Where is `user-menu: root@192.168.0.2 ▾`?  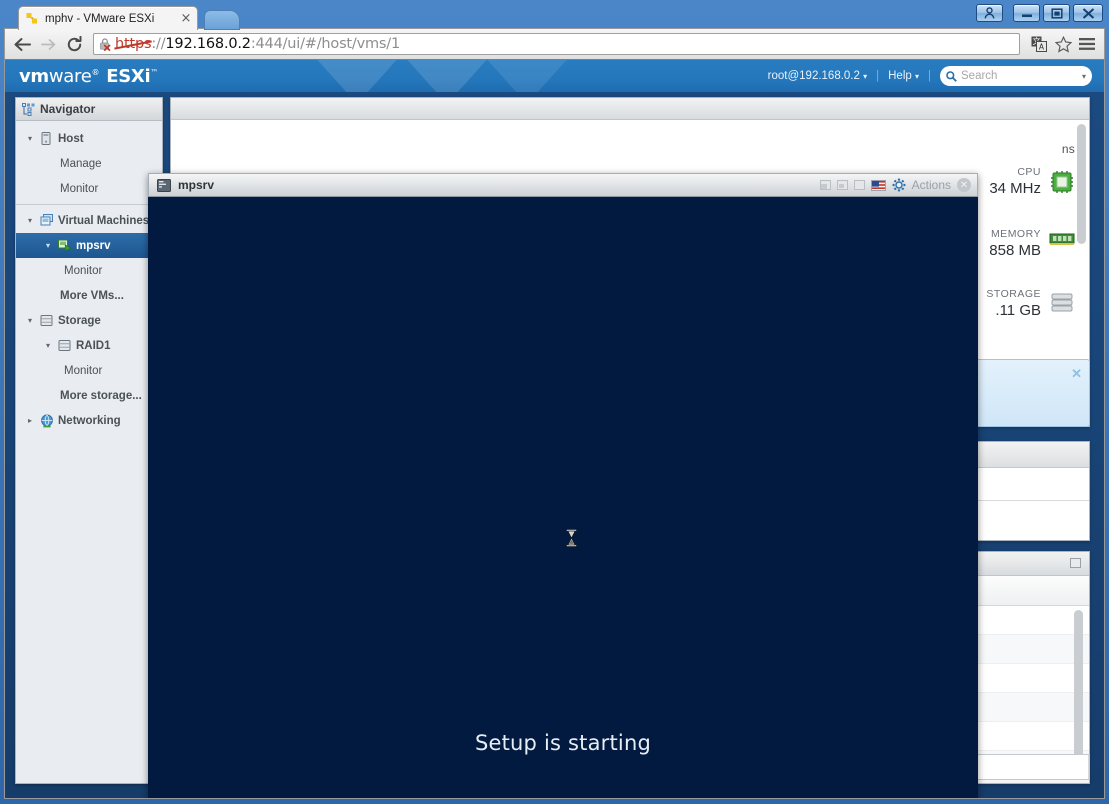 user-menu: root@192.168.0.2 ▾ is located at coordinates (817, 76).